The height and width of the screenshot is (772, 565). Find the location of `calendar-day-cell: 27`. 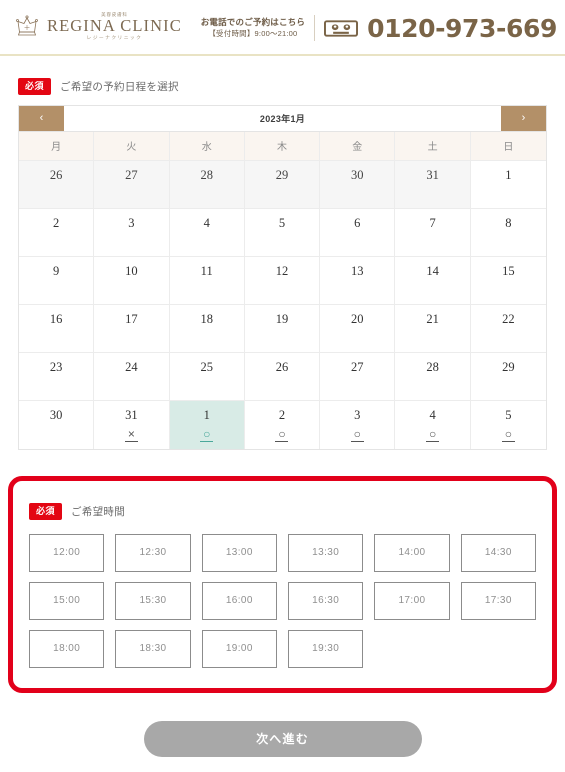

calendar-day-cell: 27 is located at coordinates (358, 376).